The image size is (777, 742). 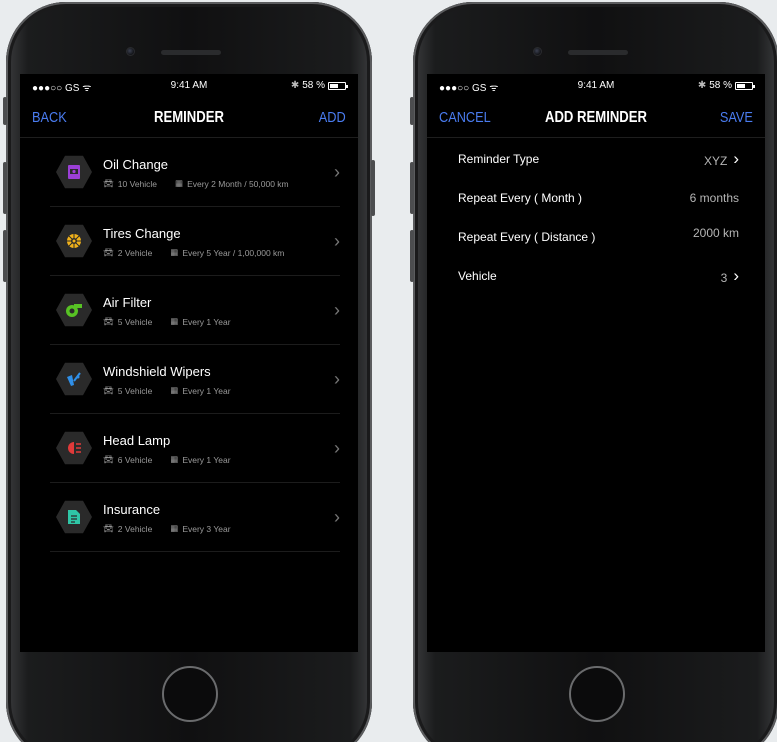 What do you see at coordinates (74, 172) in the screenshot?
I see `oil-icon` at bounding box center [74, 172].